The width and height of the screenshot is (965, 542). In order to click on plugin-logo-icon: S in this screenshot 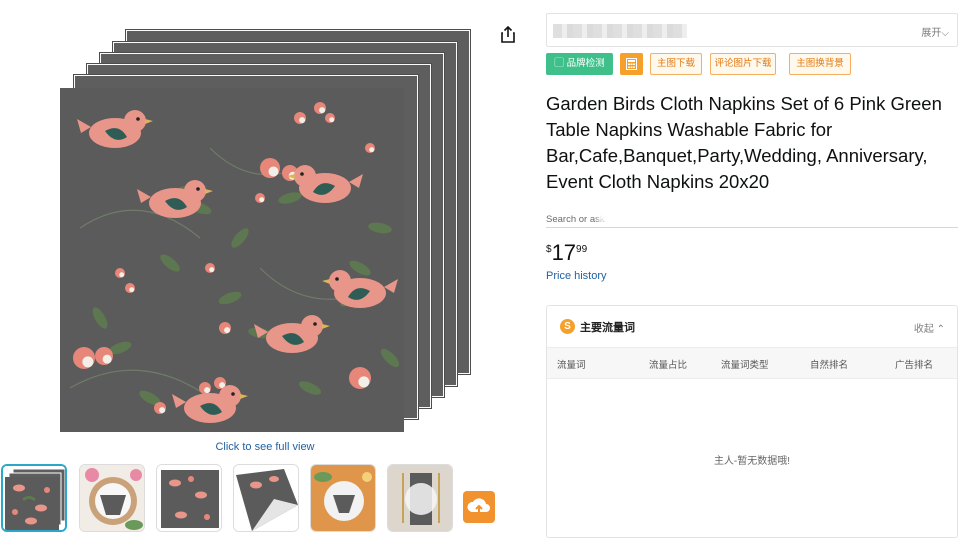, I will do `click(567, 326)`.